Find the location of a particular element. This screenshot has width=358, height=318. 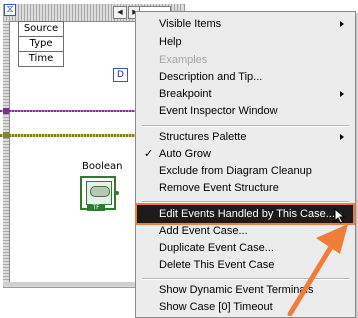

event-data-node: Source Type Time is located at coordinates (41, 44).